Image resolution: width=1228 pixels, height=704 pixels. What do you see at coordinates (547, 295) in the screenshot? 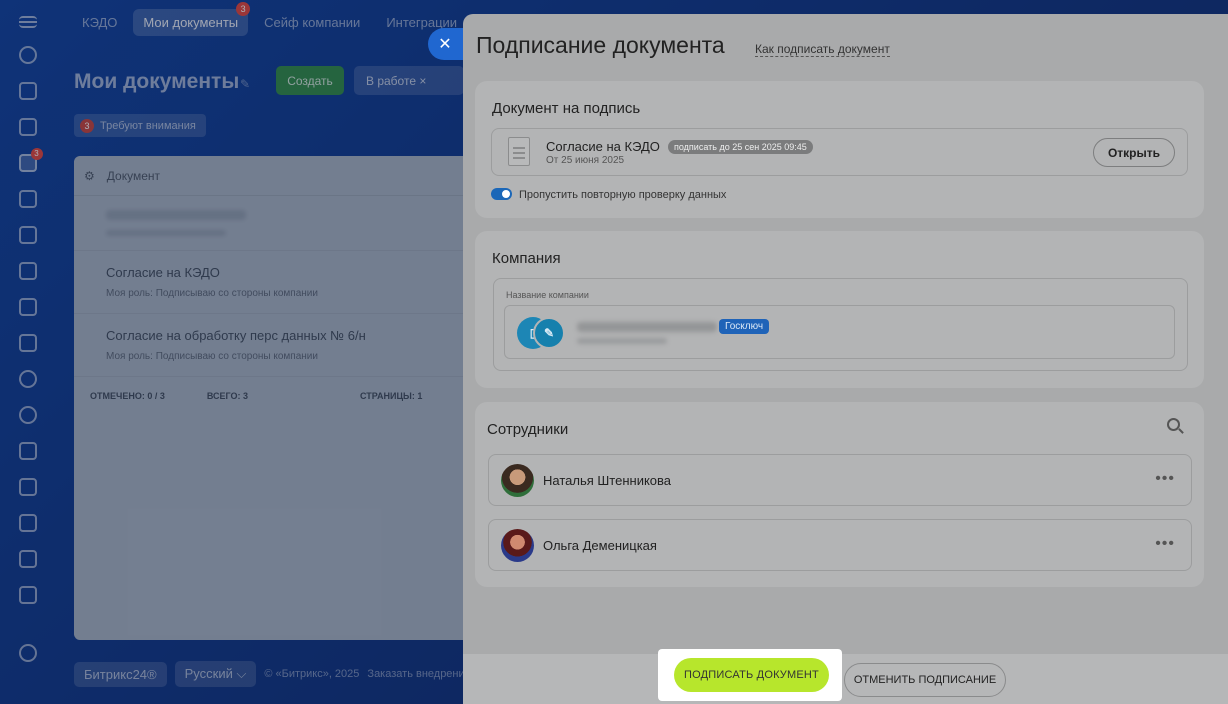
I see `company-field-label: Название компании` at bounding box center [547, 295].